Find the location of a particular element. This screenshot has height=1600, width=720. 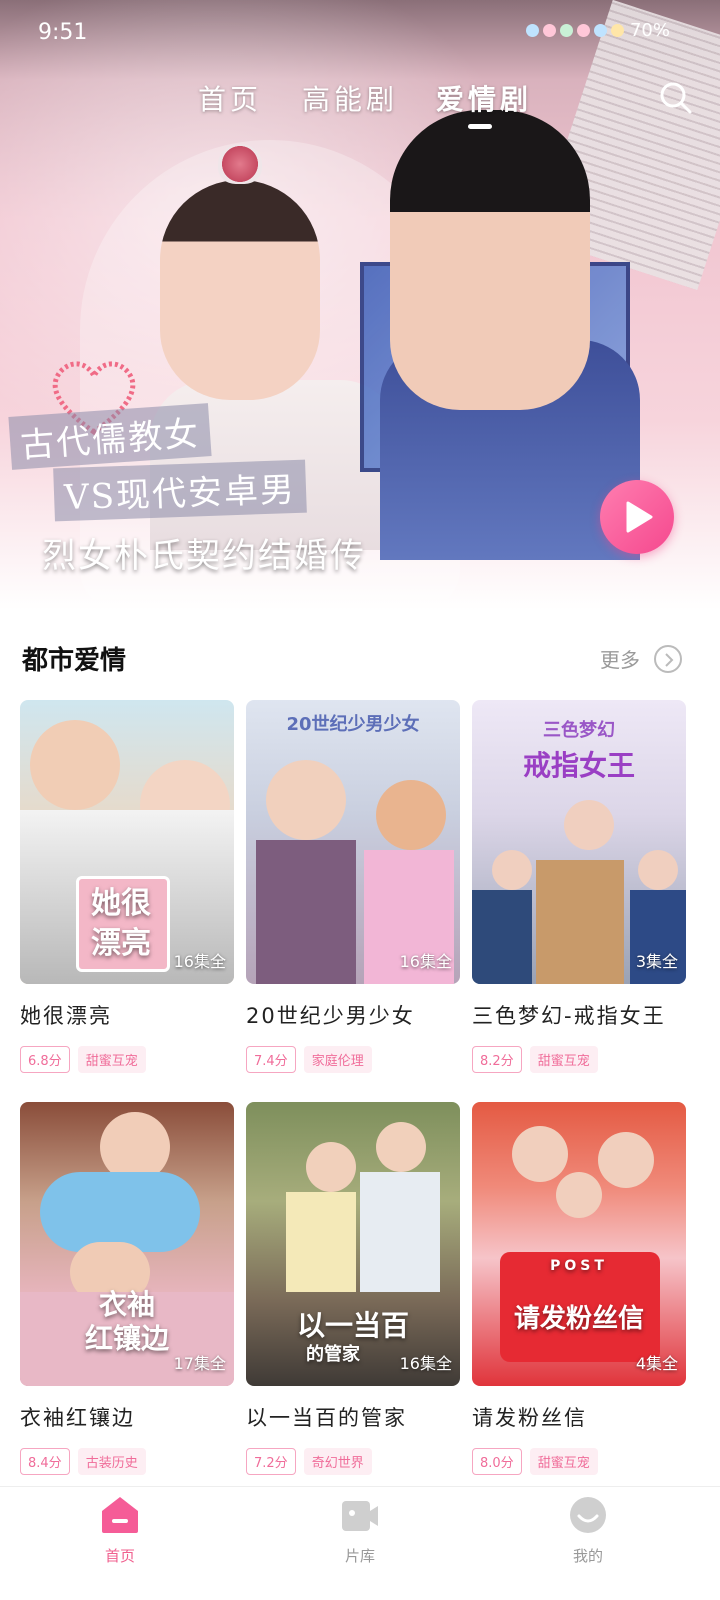

nav-label: 片库 is located at coordinates (359, 1556).